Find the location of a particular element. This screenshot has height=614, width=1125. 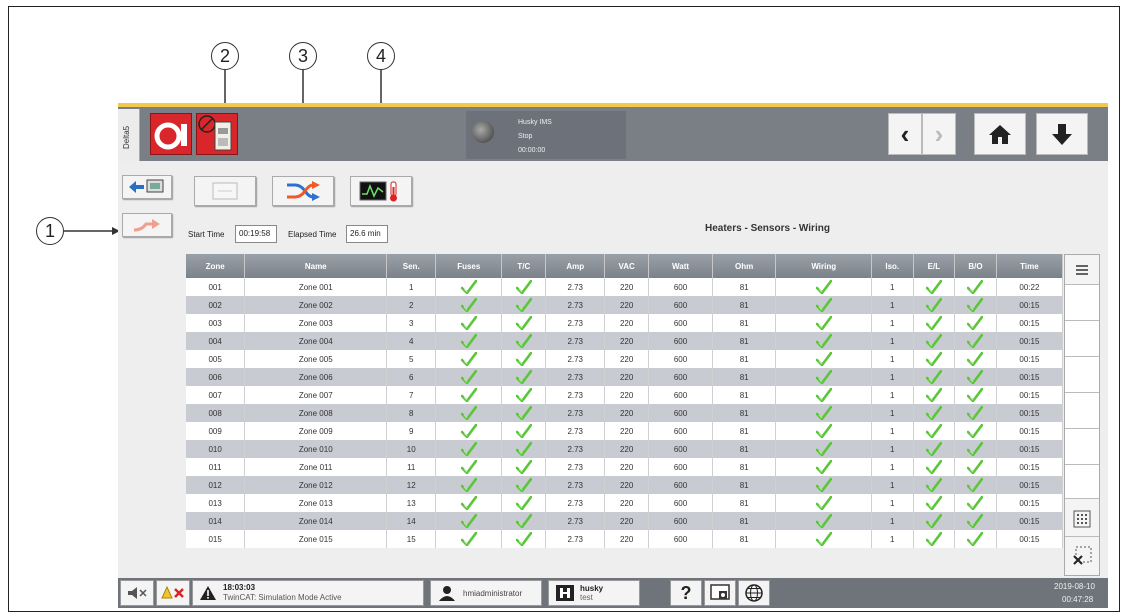

mute-button is located at coordinates (137, 593).